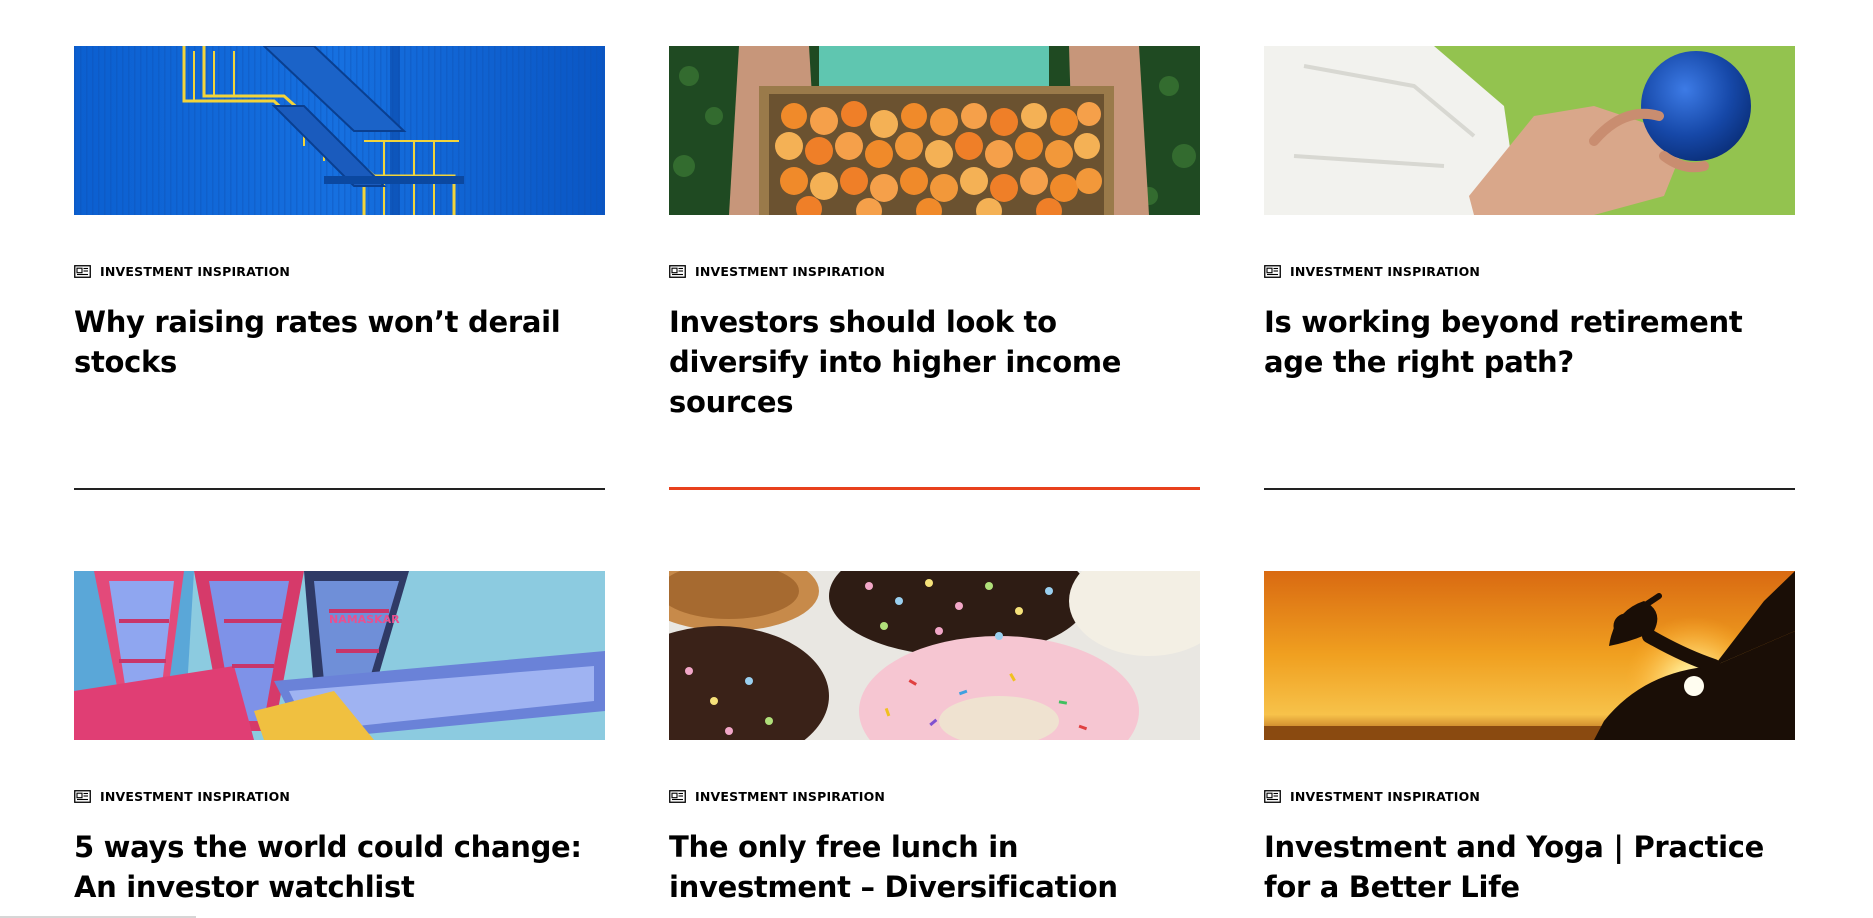 Image resolution: width=1873 pixels, height=918 pixels. What do you see at coordinates (339, 130) in the screenshot?
I see `blue-staircase-image` at bounding box center [339, 130].